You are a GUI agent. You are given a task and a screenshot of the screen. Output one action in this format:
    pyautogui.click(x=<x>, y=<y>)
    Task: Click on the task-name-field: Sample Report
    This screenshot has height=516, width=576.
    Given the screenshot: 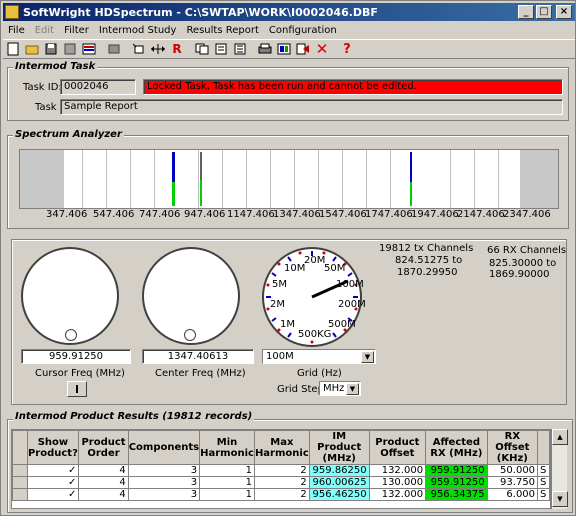 What is the action you would take?
    pyautogui.click(x=311, y=107)
    